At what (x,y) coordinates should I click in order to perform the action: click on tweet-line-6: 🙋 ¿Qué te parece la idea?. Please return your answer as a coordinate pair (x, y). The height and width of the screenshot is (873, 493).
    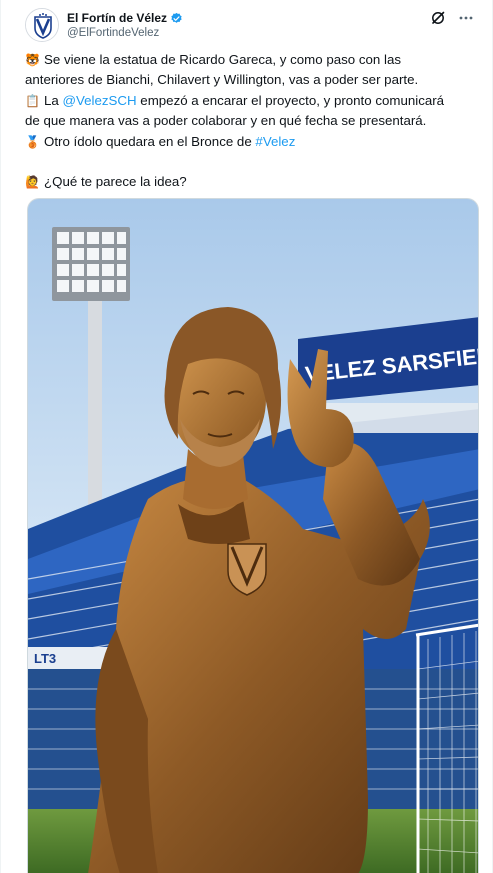
    Looking at the image, I should click on (249, 182).